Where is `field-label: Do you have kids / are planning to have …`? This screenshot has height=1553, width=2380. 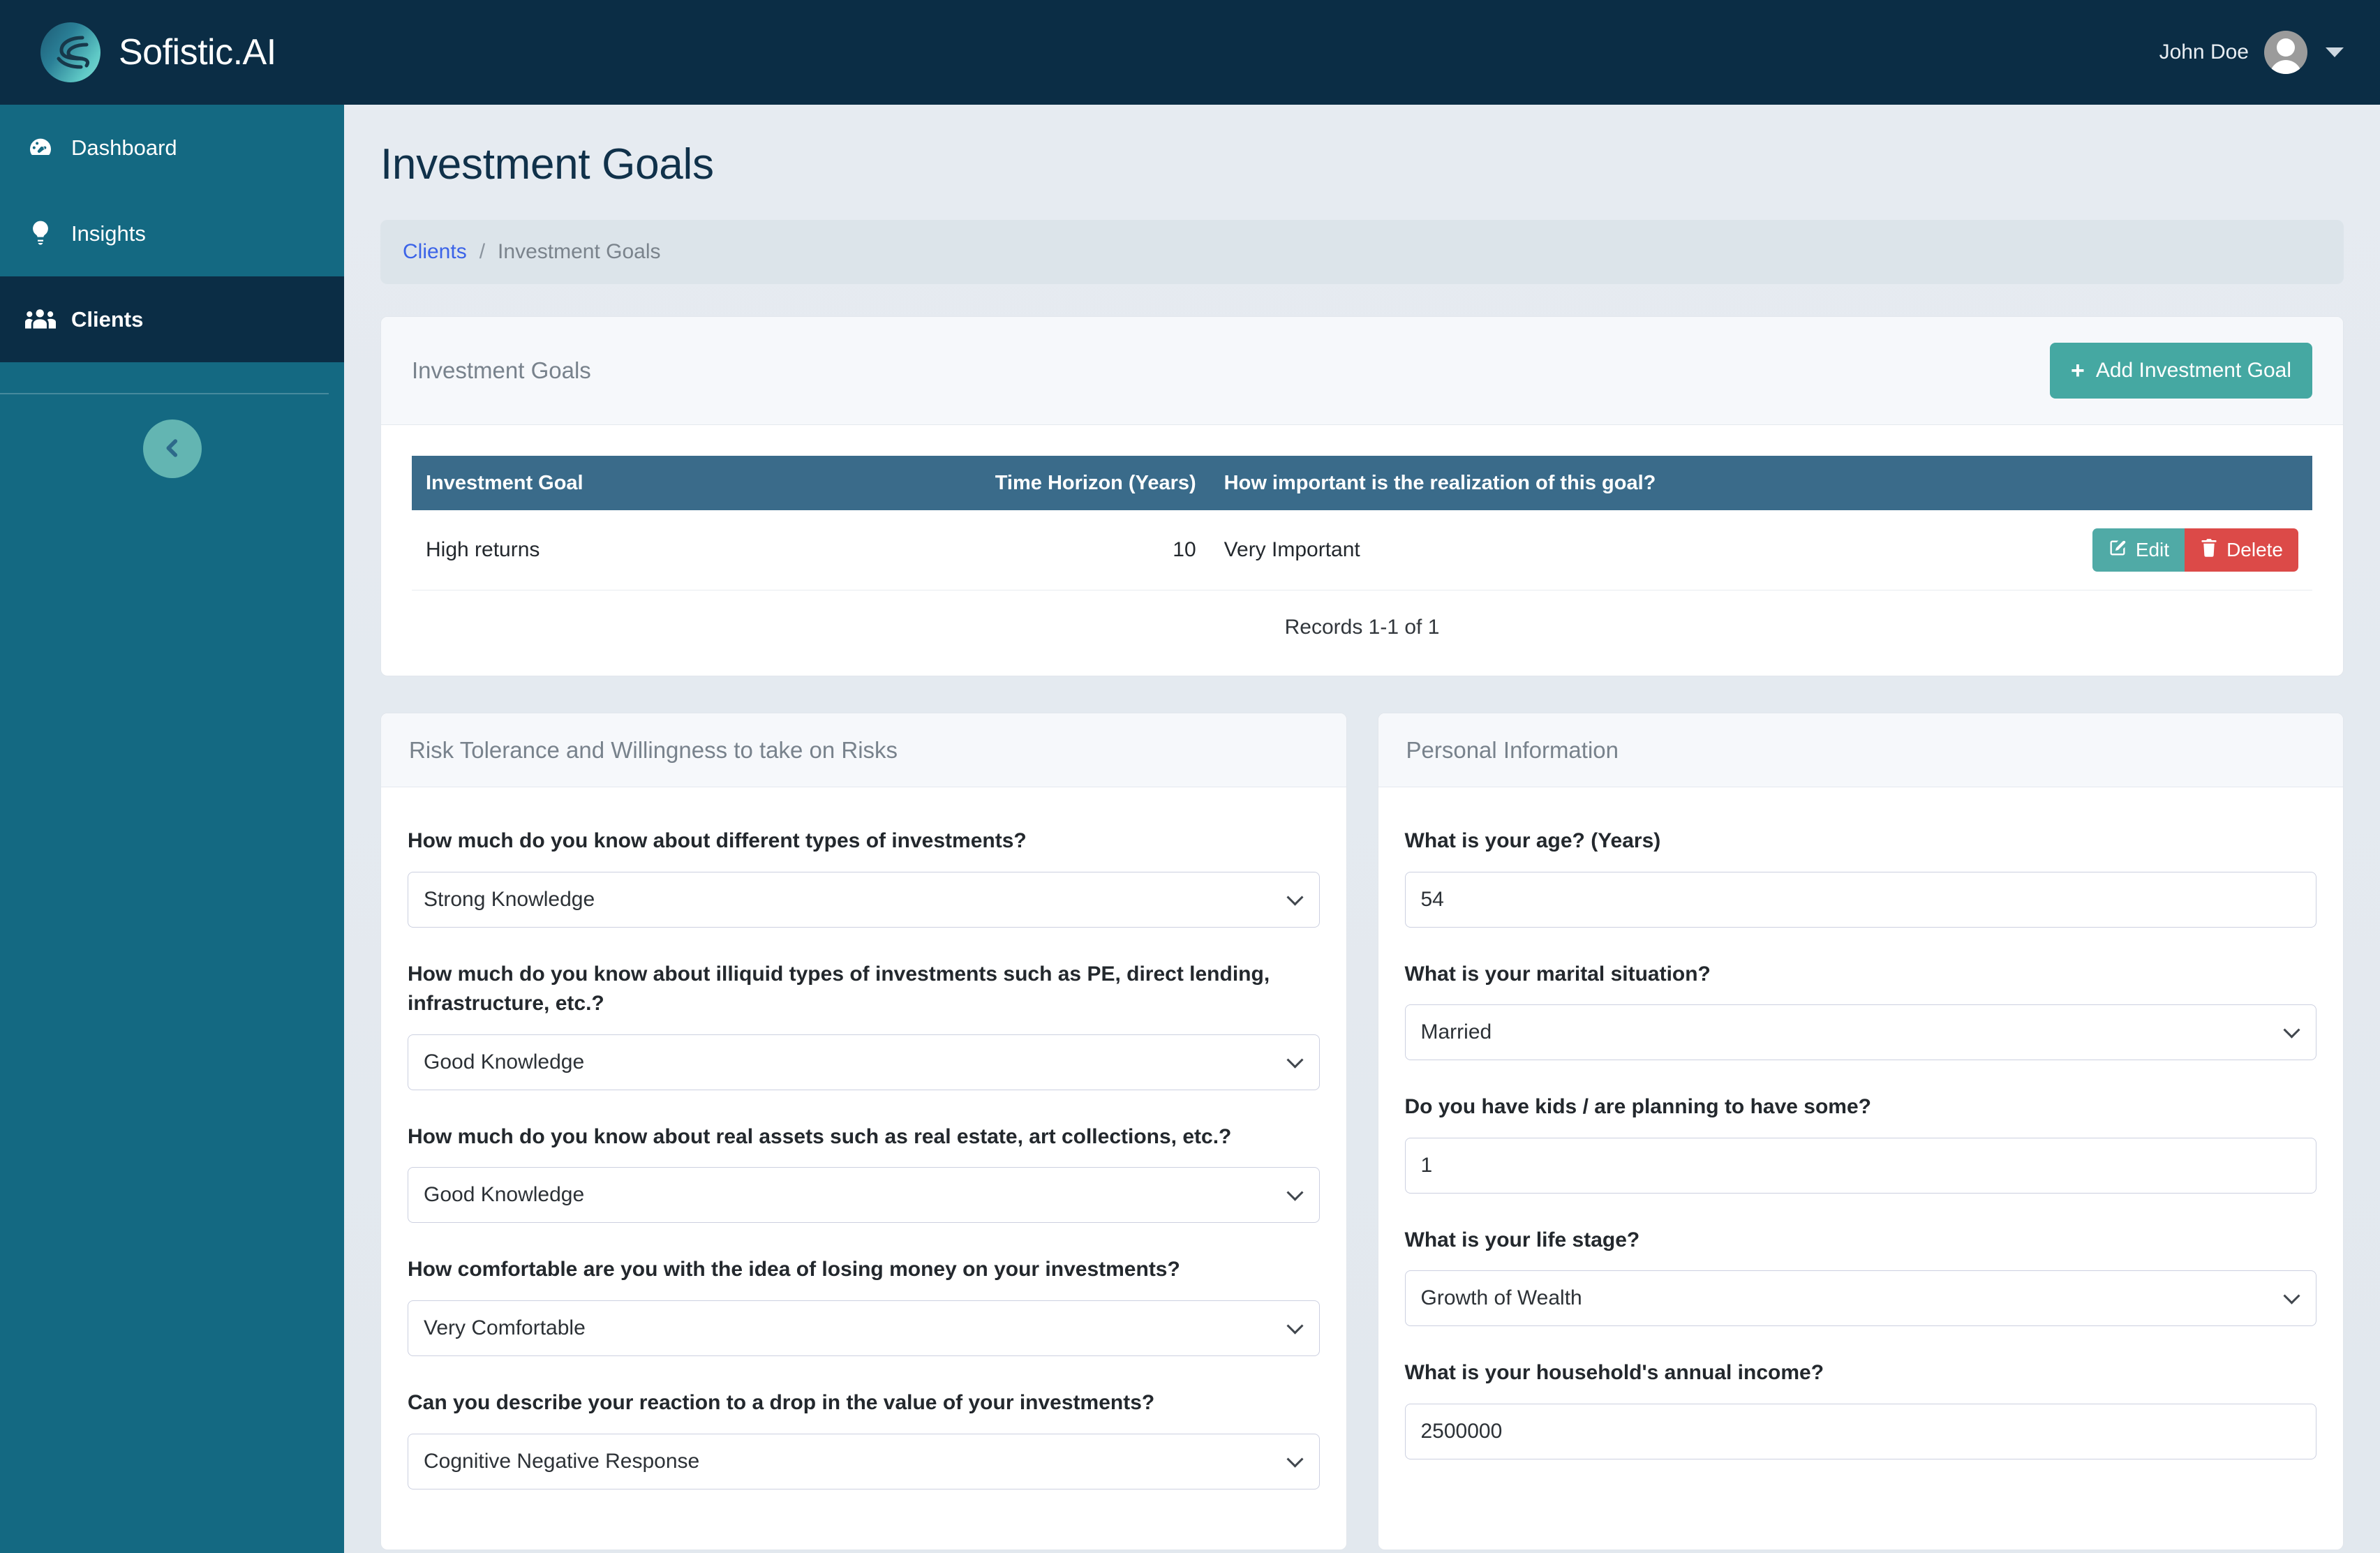 field-label: Do you have kids / are planning to have … is located at coordinates (1638, 1107).